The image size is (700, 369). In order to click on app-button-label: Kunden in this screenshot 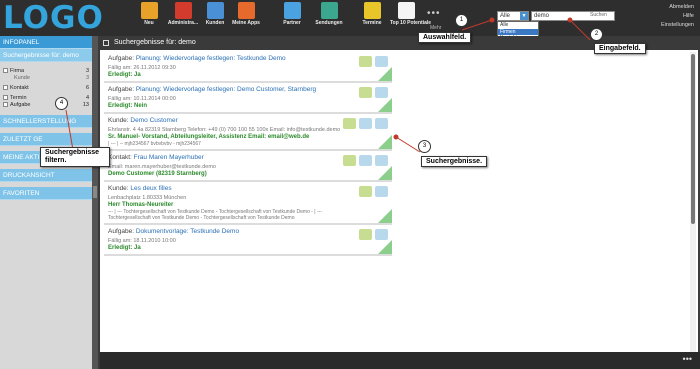, I will do `click(215, 23)`.